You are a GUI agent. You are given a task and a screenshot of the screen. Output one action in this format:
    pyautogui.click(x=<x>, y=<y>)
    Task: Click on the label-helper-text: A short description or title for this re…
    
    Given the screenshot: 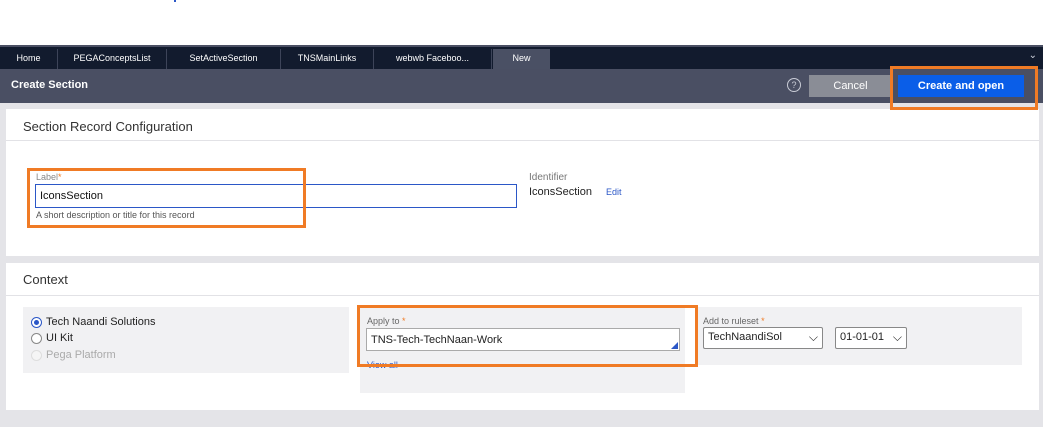 What is the action you would take?
    pyautogui.click(x=115, y=215)
    